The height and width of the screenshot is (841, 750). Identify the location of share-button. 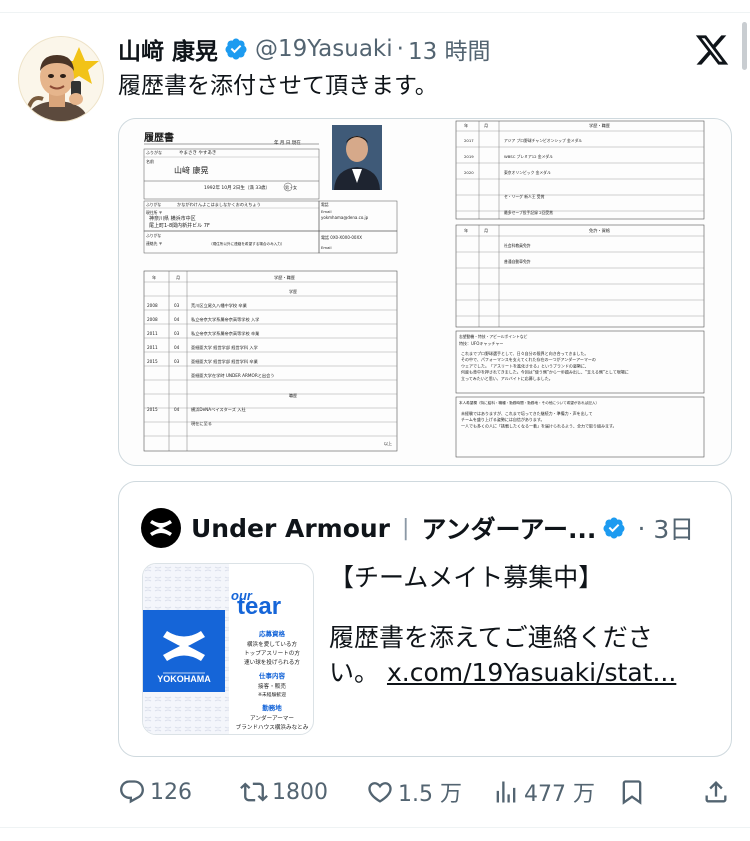
(718, 792).